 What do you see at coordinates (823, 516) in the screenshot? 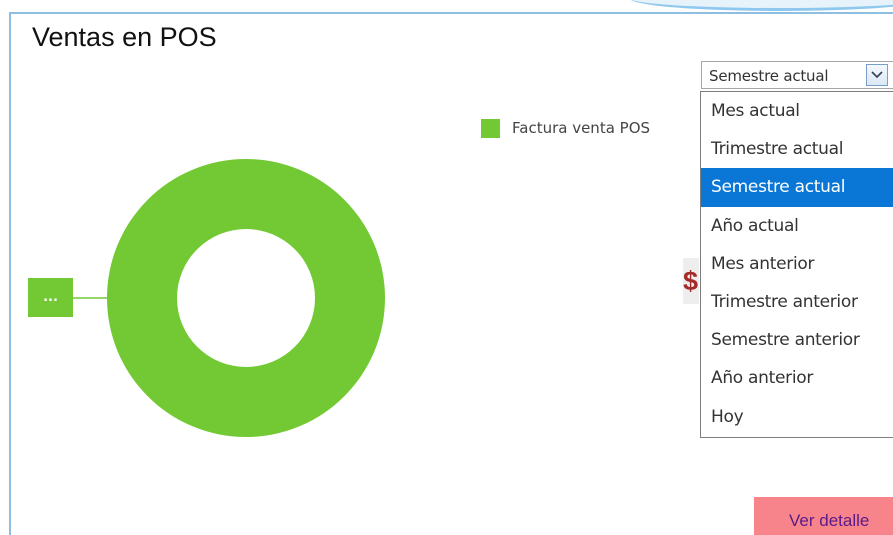
I see `view-detail-button: Ver detalle` at bounding box center [823, 516].